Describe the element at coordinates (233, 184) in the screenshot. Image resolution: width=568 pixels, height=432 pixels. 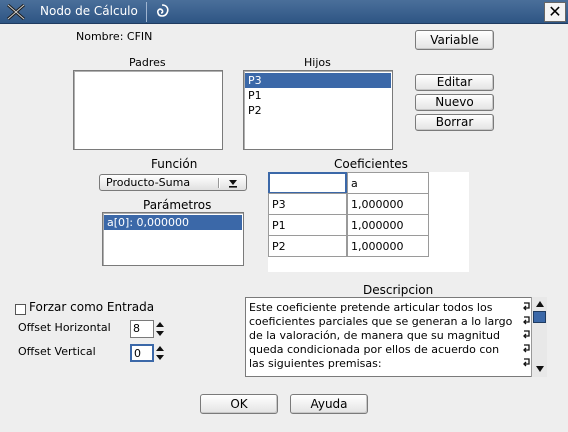
I see `chevron-down-icon` at that location.